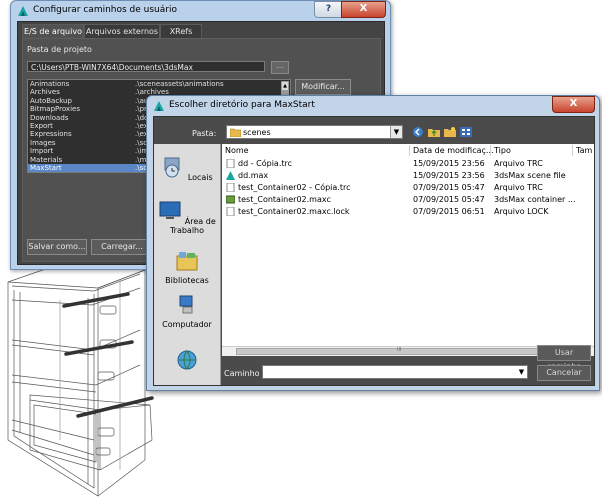 The image size is (602, 503). I want to click on max-file-icon, so click(230, 175).